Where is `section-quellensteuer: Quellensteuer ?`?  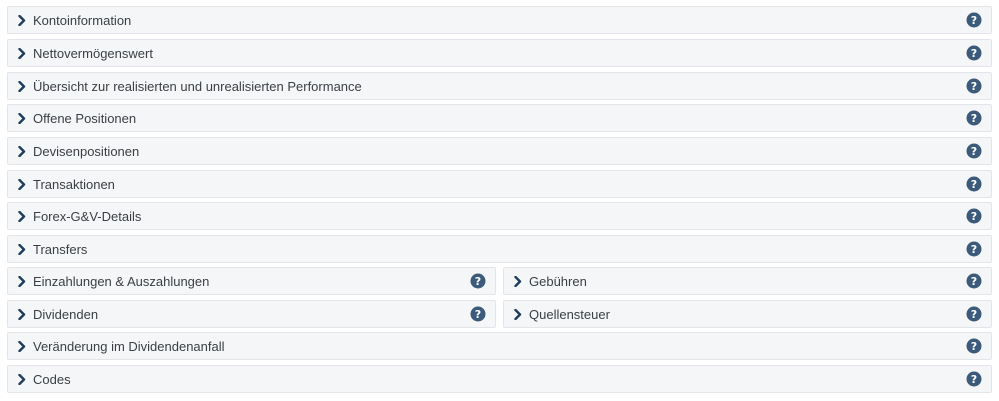 section-quellensteuer: Quellensteuer ? is located at coordinates (747, 314).